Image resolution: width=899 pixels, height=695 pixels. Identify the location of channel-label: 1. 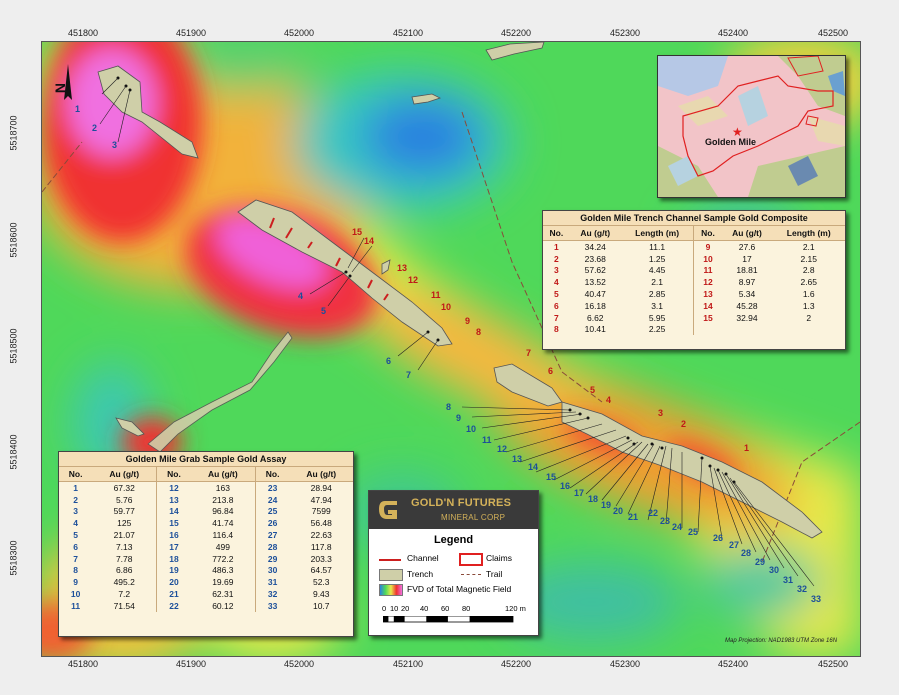
(747, 448).